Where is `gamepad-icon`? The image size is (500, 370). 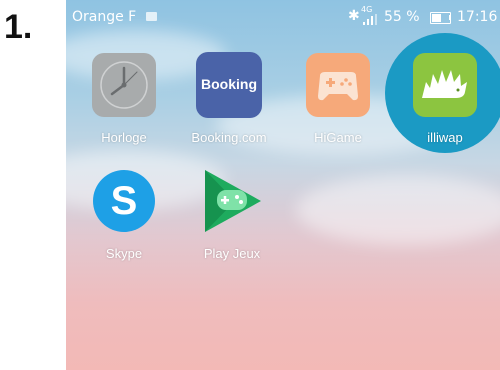
gamepad-icon is located at coordinates (338, 85).